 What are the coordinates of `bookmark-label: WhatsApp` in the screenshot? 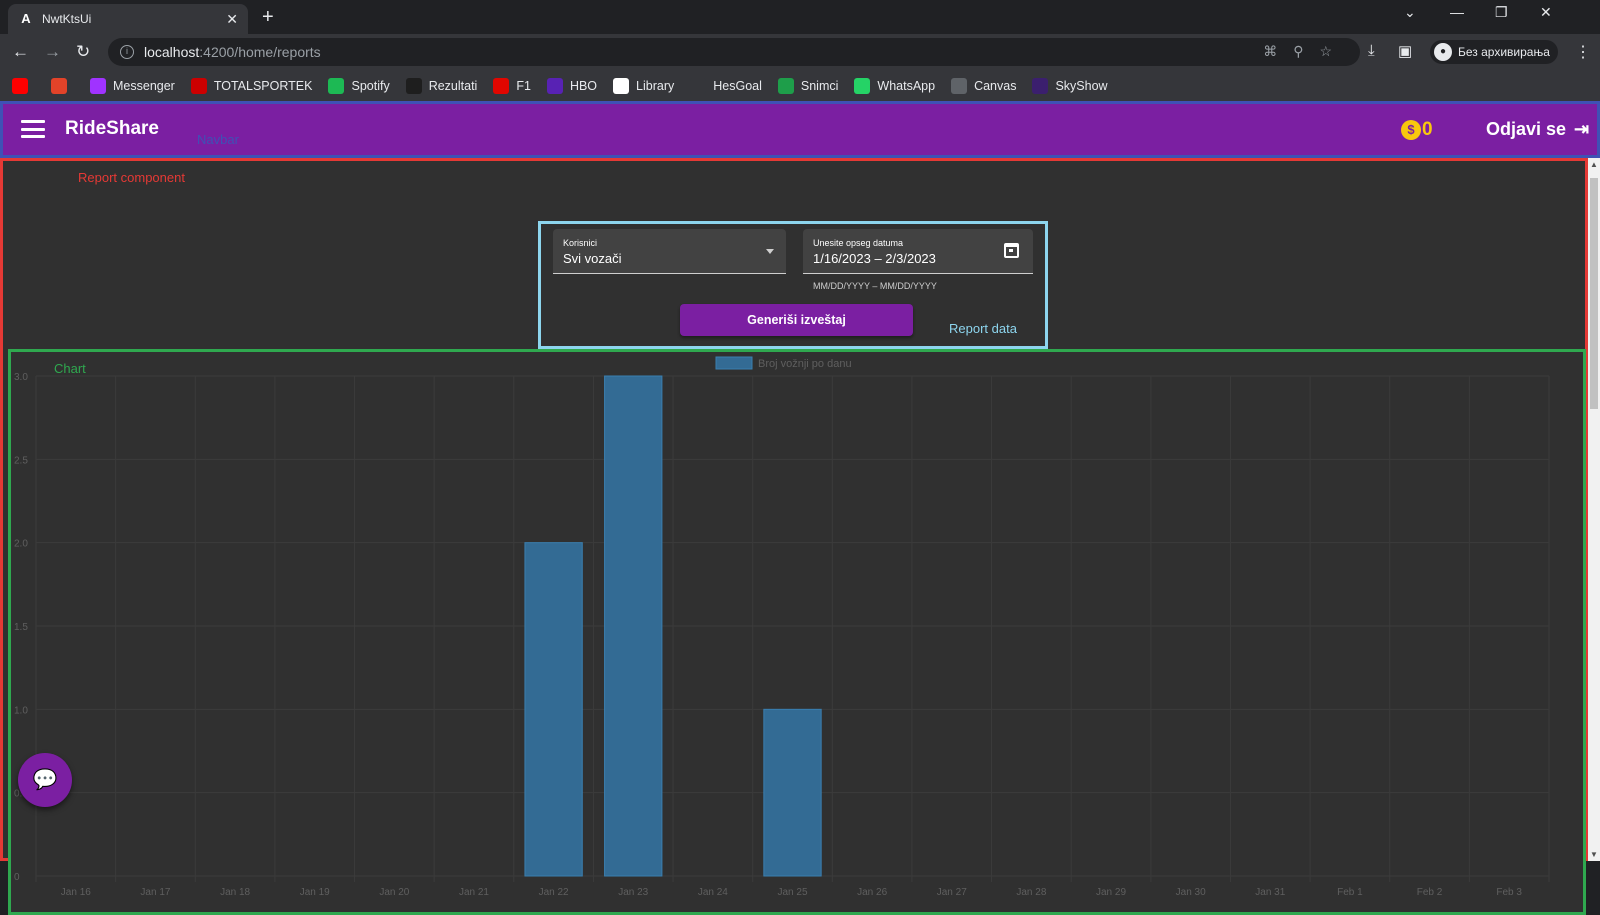 It's located at (906, 85).